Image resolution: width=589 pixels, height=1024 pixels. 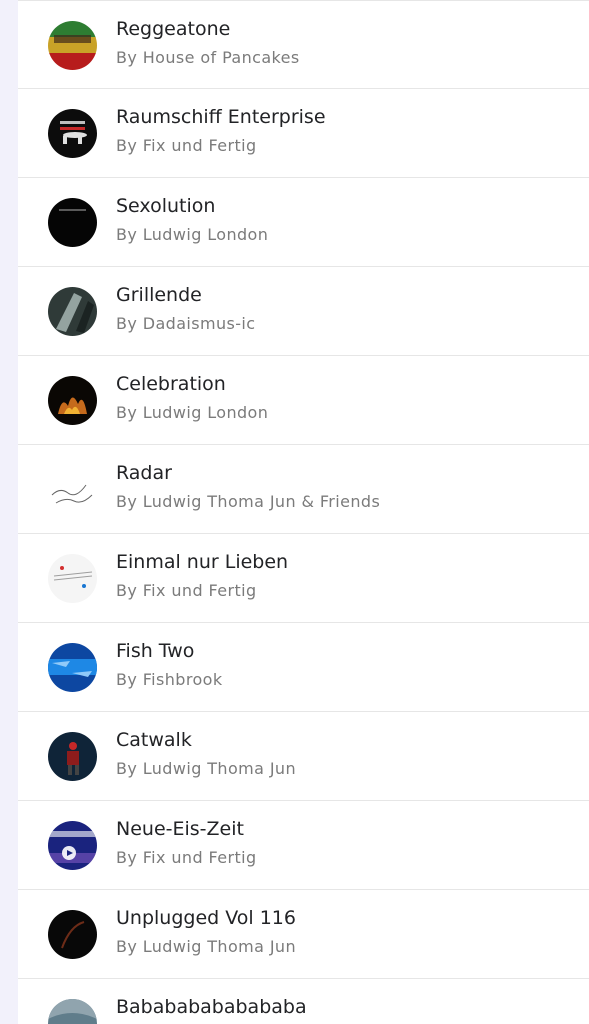 I want to click on track-title: Reggeatone, so click(x=173, y=29).